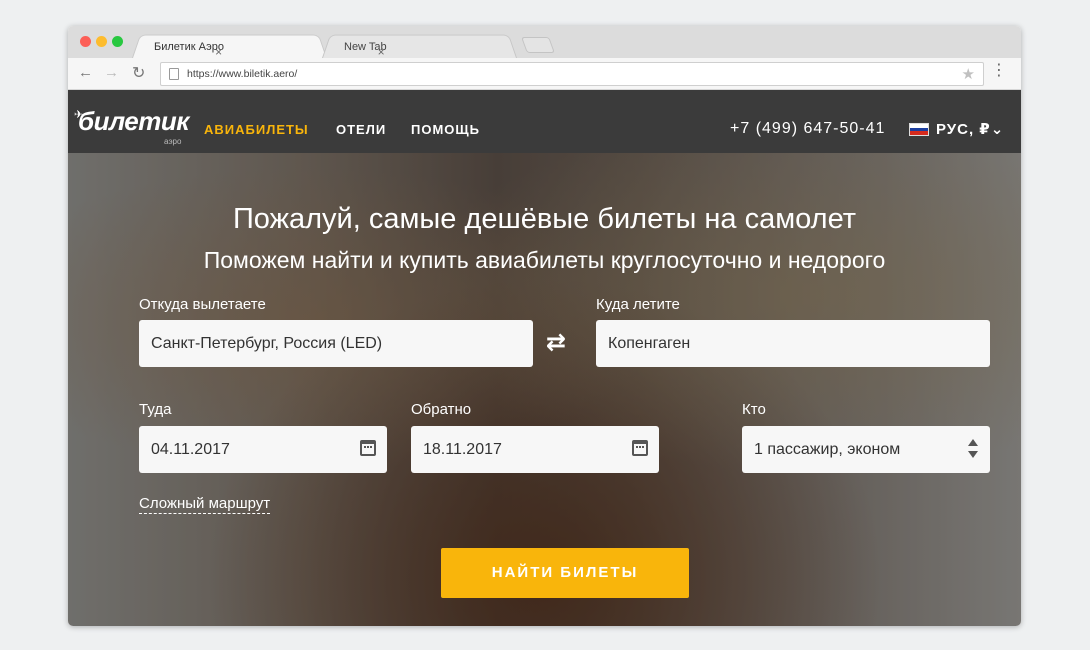 The height and width of the screenshot is (650, 1090). What do you see at coordinates (973, 442) in the screenshot?
I see `caret-up-icon` at bounding box center [973, 442].